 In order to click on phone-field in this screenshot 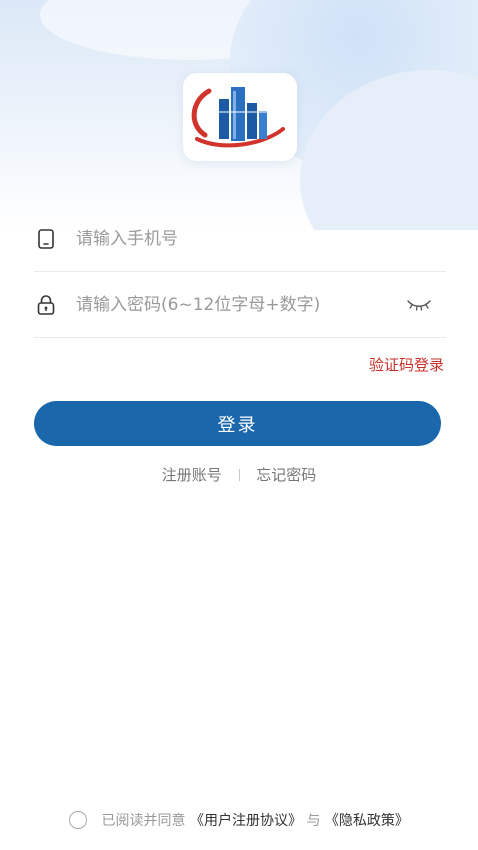, I will do `click(240, 239)`.